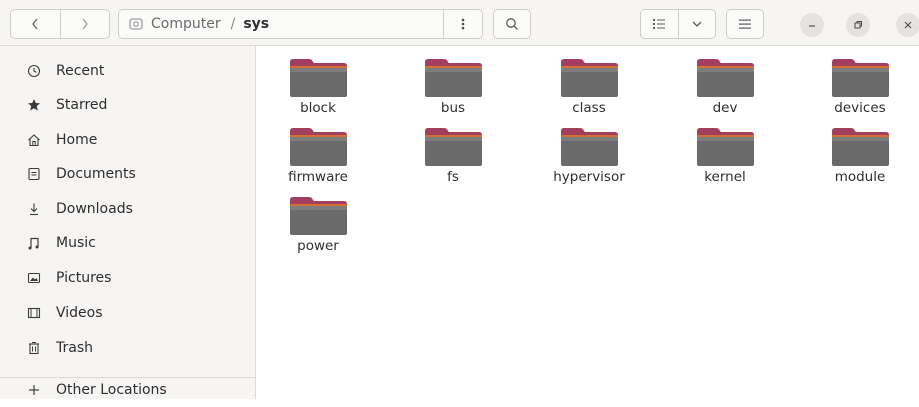 This screenshot has width=919, height=407. What do you see at coordinates (127, 348) in the screenshot?
I see `sidebar-item-trash: Trash` at bounding box center [127, 348].